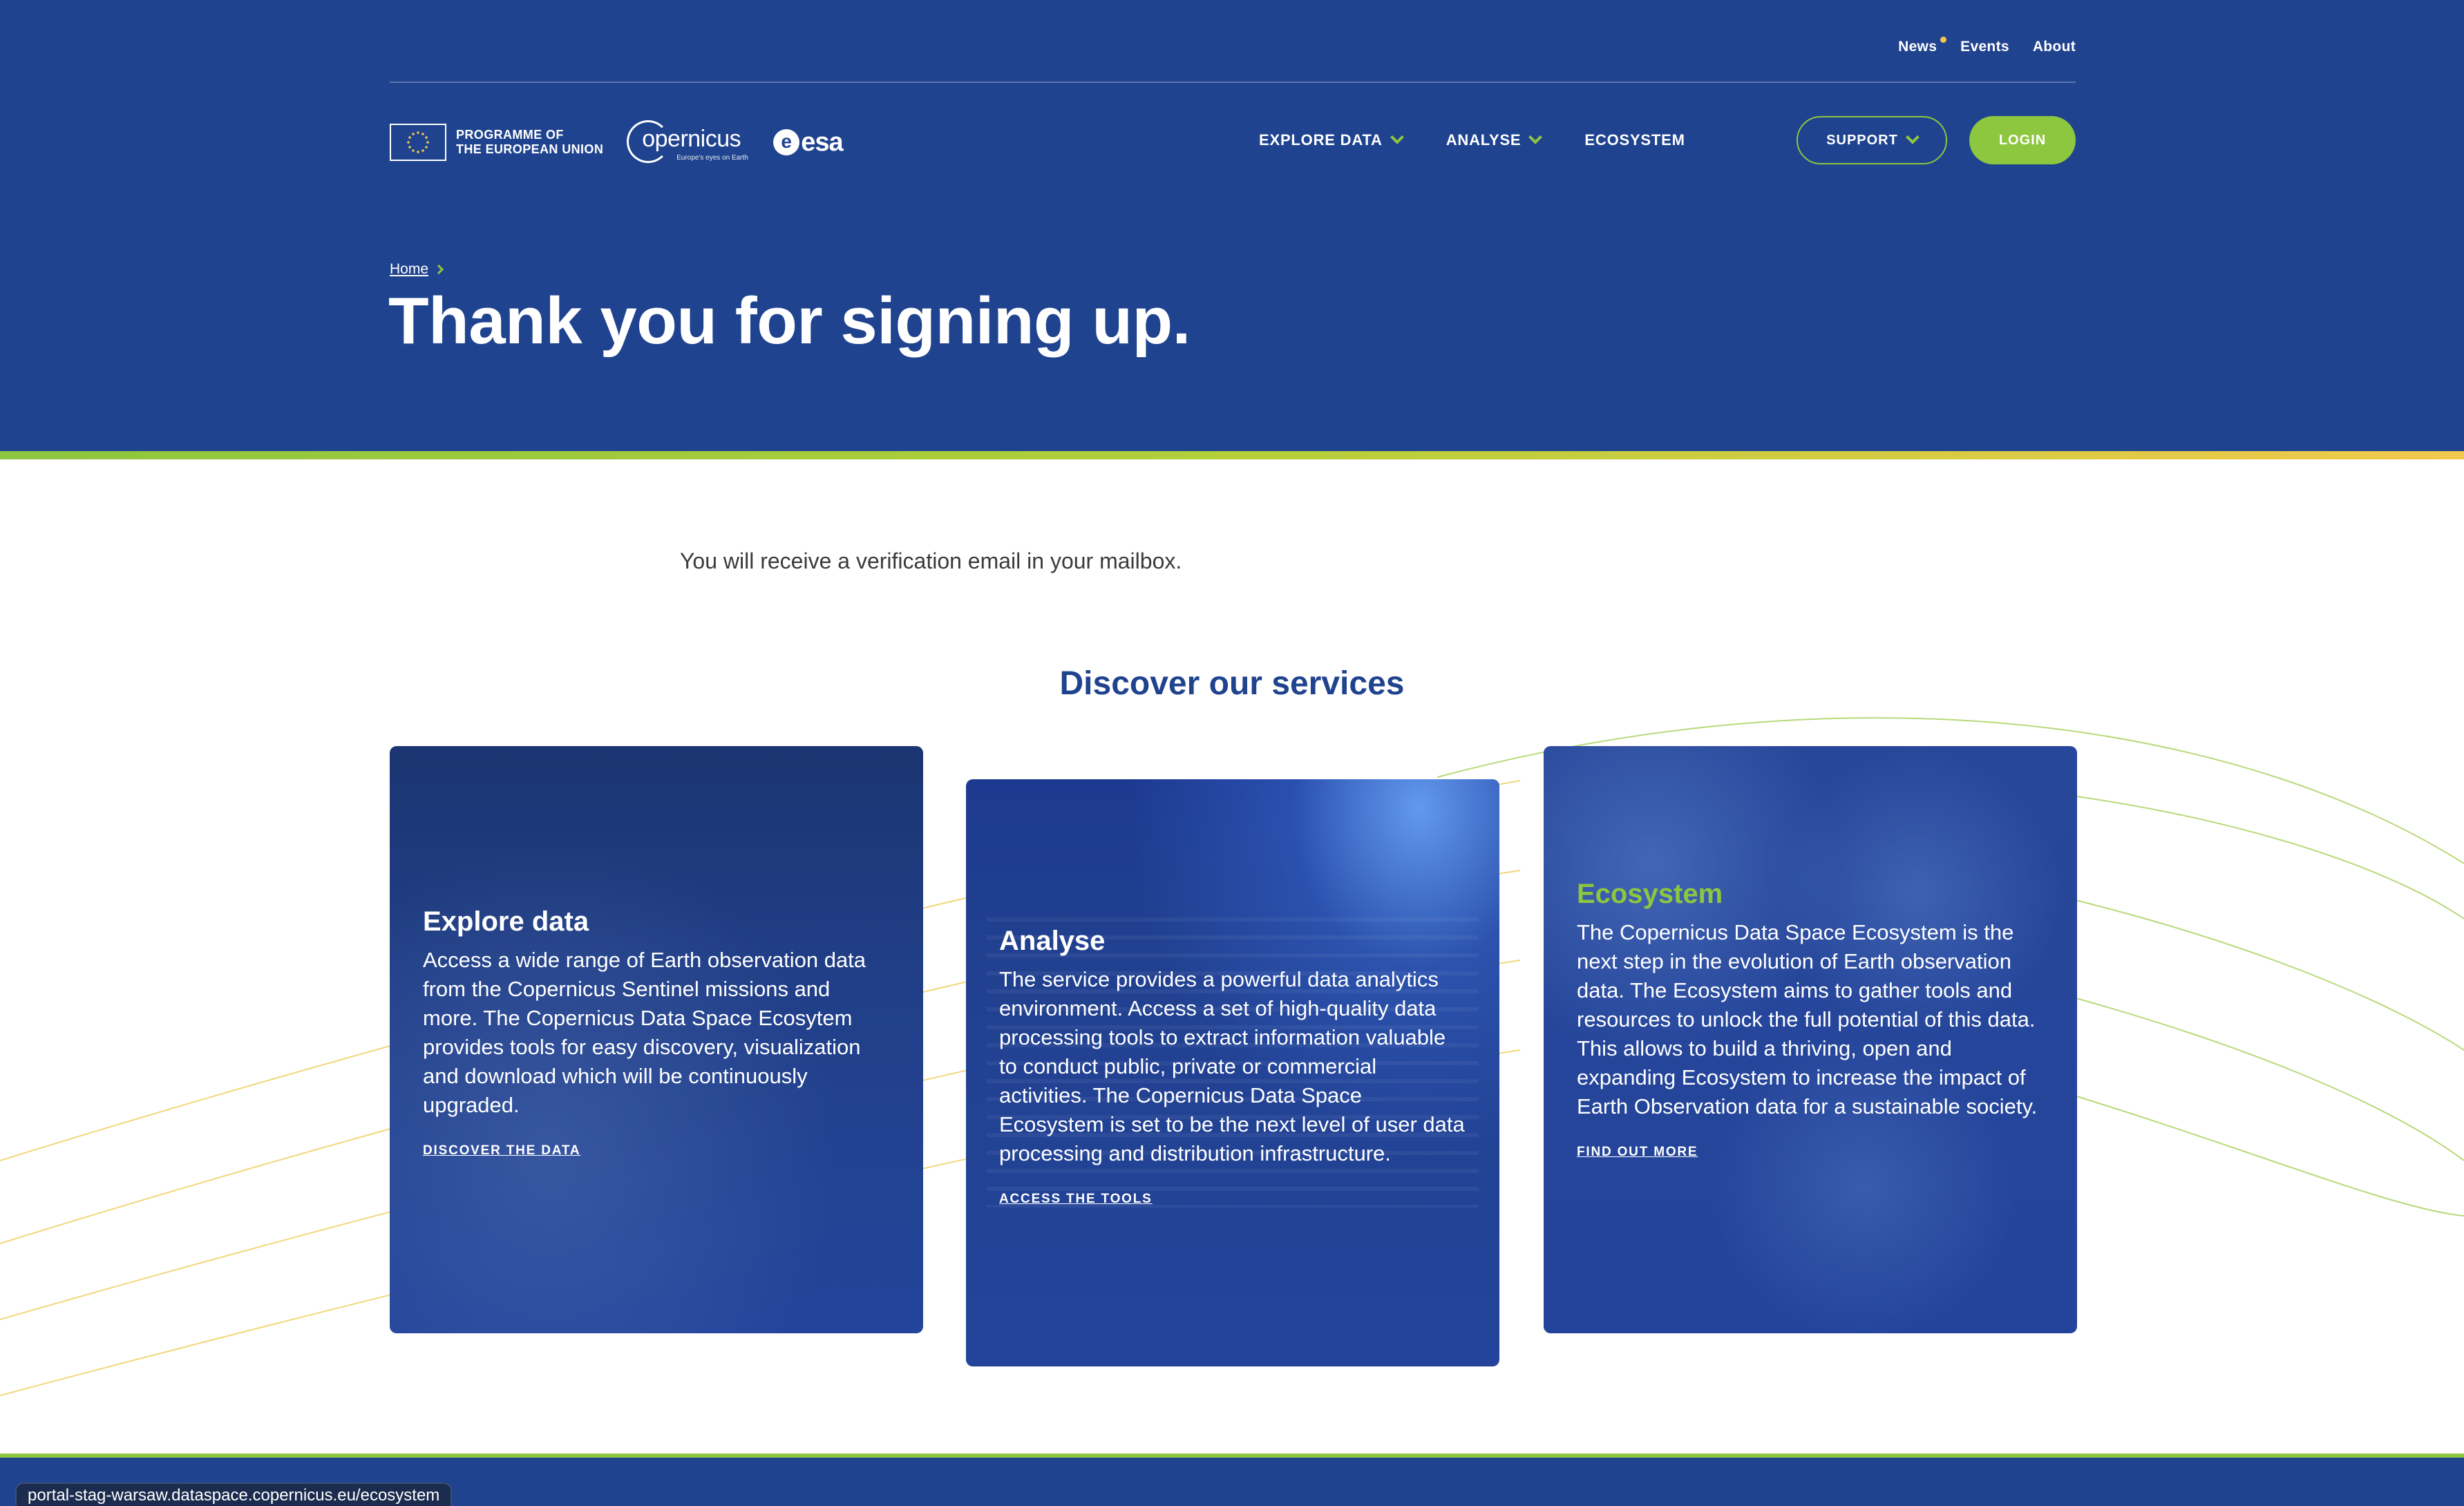 The width and height of the screenshot is (2464, 1506). I want to click on access-tools-link: ACCESS THE TOOLS, so click(1076, 1199).